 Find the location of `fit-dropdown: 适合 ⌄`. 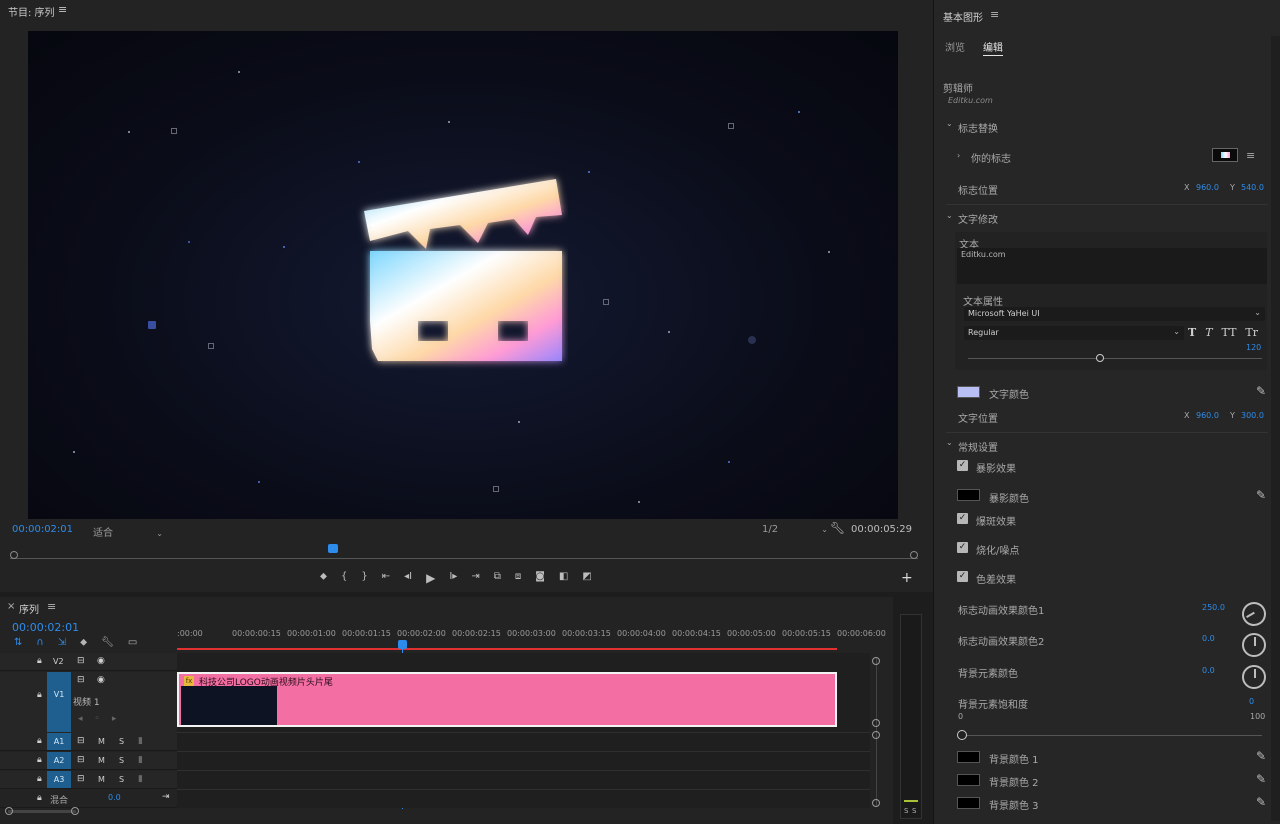

fit-dropdown: 适合 ⌄ is located at coordinates (128, 531).